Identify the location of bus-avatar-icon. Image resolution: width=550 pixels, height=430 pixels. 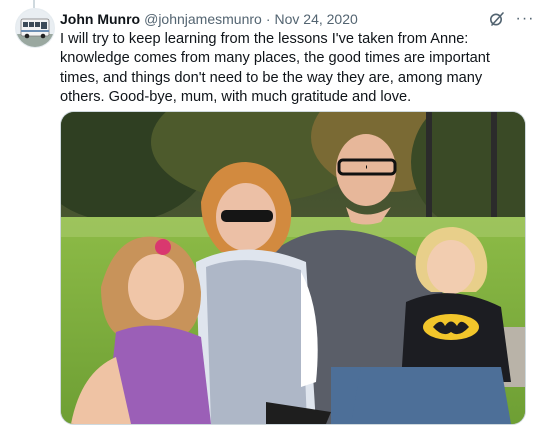
(35, 28).